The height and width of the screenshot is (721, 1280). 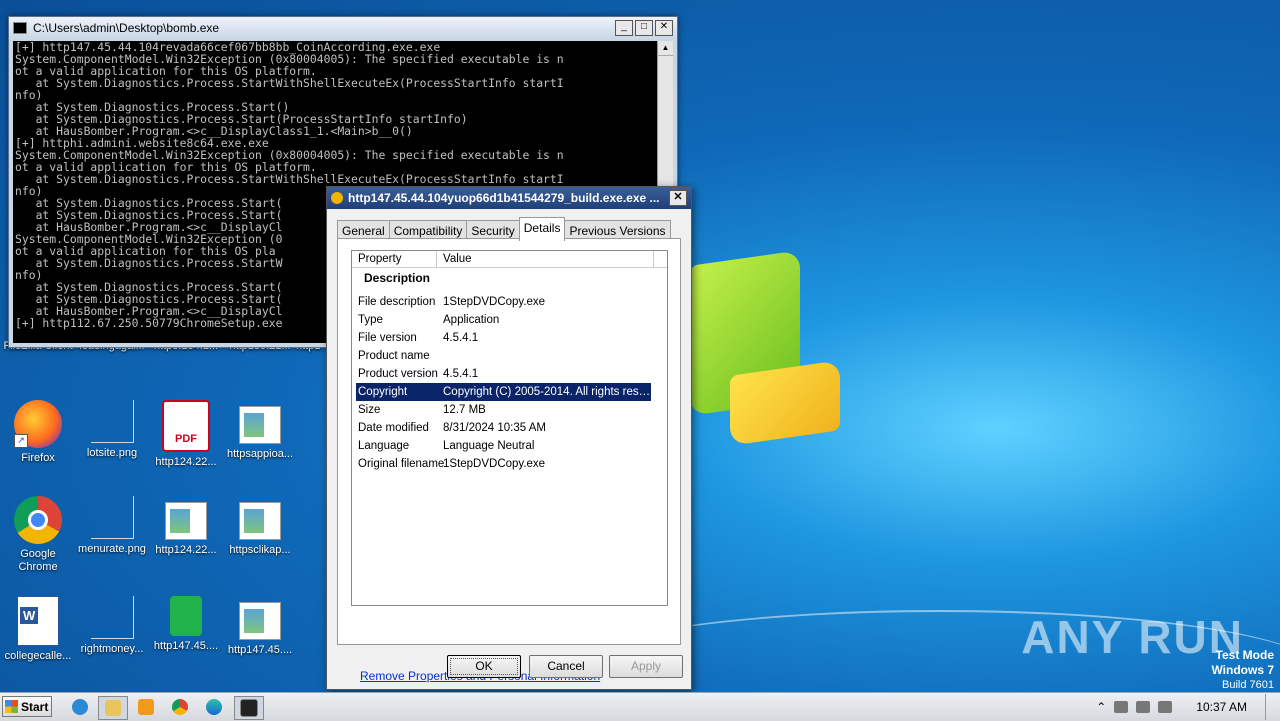 What do you see at coordinates (494, 464) in the screenshot?
I see `property-value: 1StepDVDCopy.exe` at bounding box center [494, 464].